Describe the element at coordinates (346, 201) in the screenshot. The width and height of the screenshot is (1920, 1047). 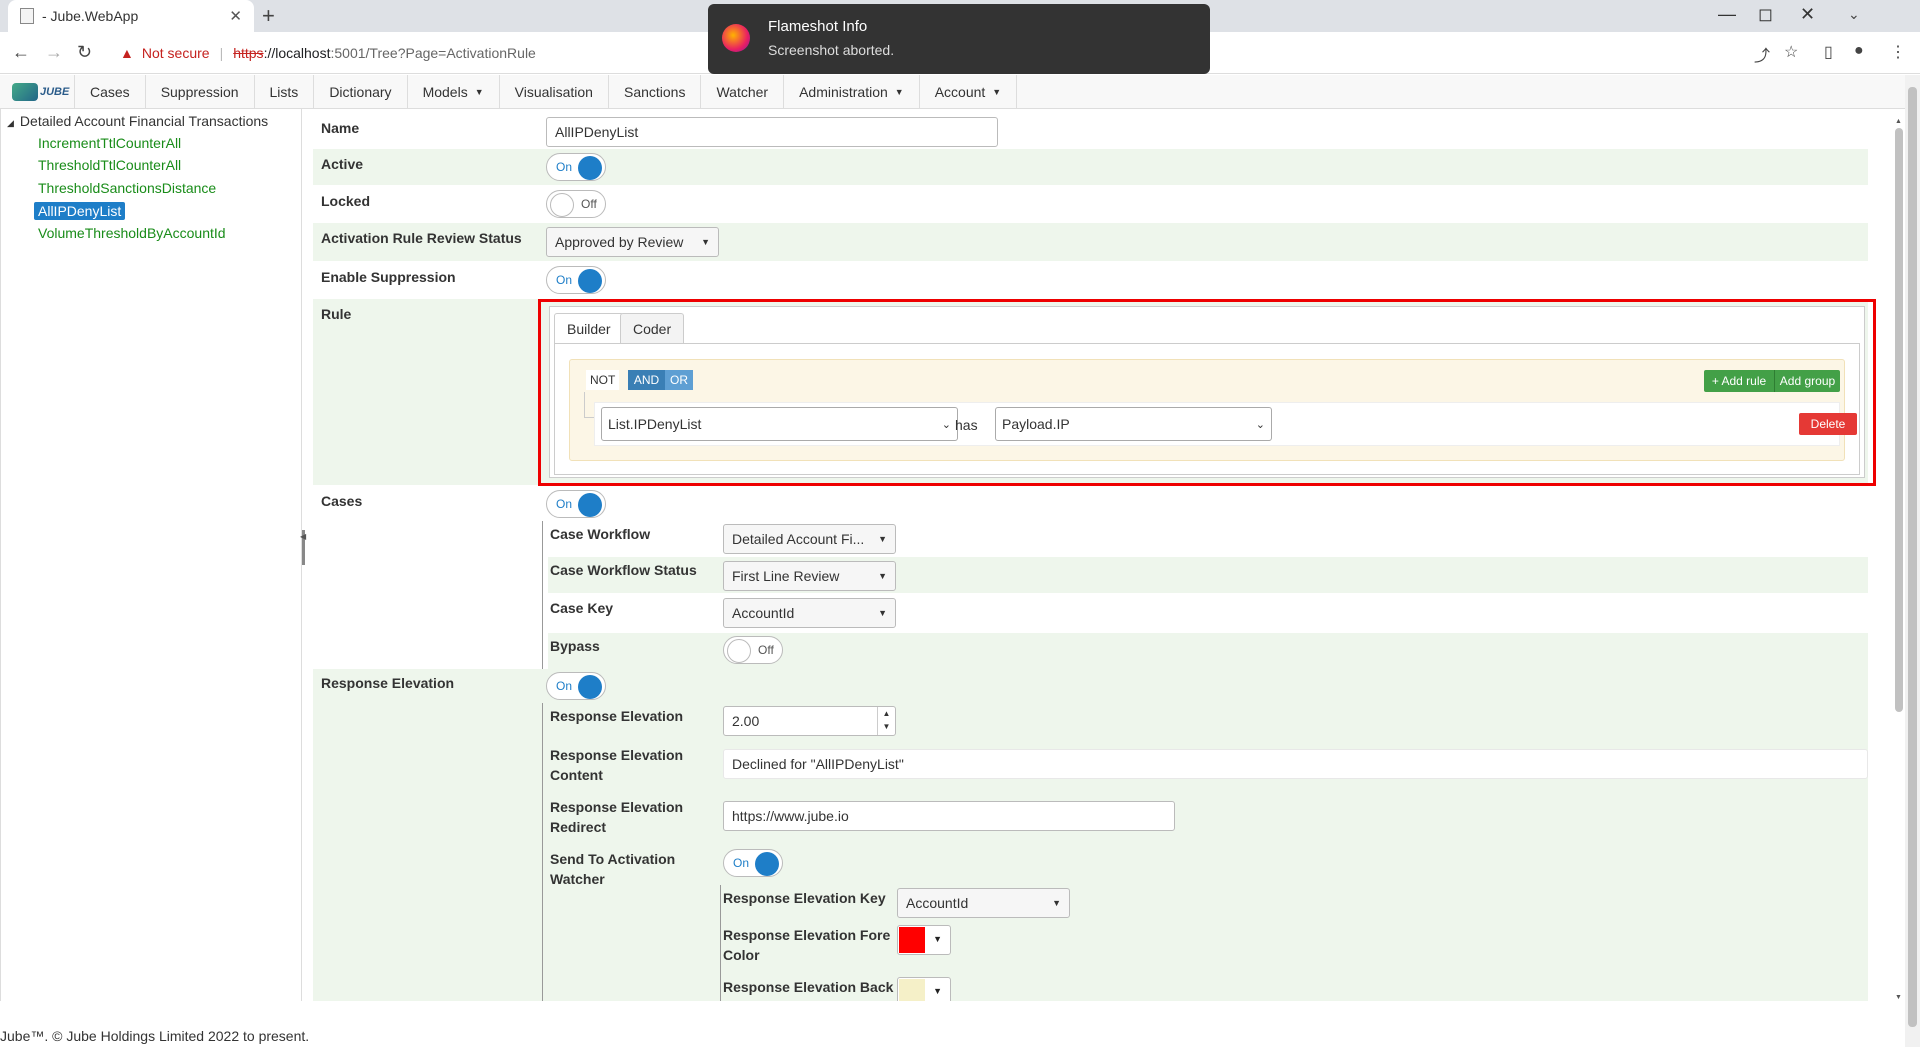
I see `locked-label: Locked` at that location.